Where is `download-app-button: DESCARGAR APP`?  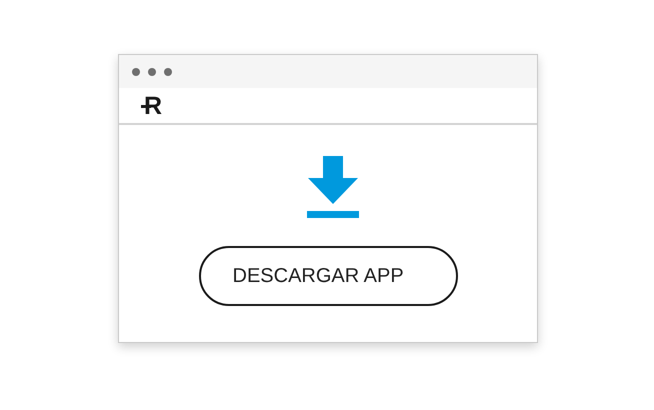 download-app-button: DESCARGAR APP is located at coordinates (328, 276).